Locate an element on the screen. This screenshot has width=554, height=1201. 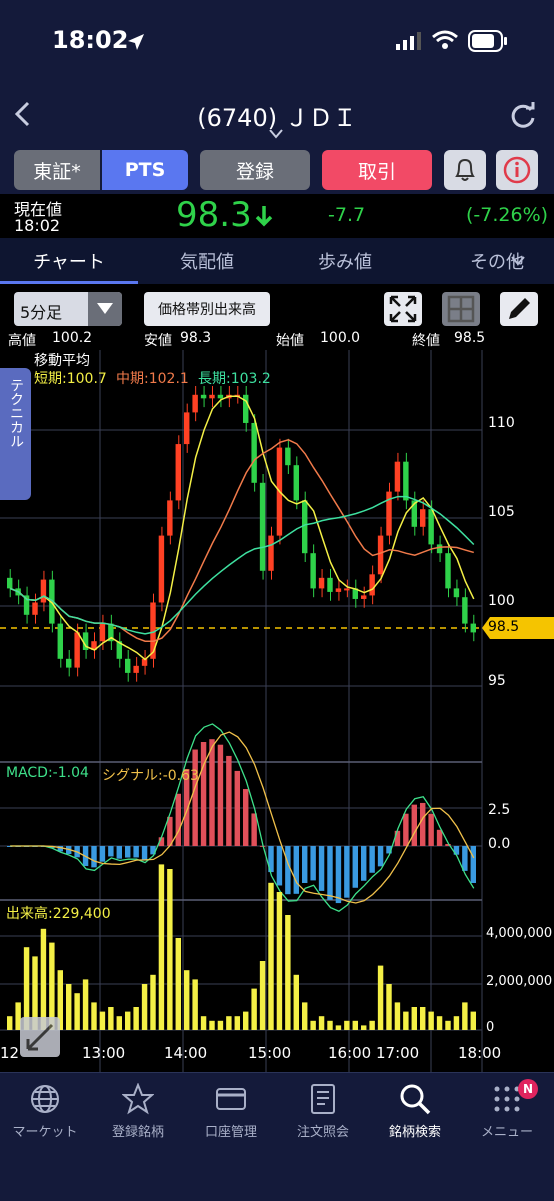
expand-icon is located at coordinates (403, 309).